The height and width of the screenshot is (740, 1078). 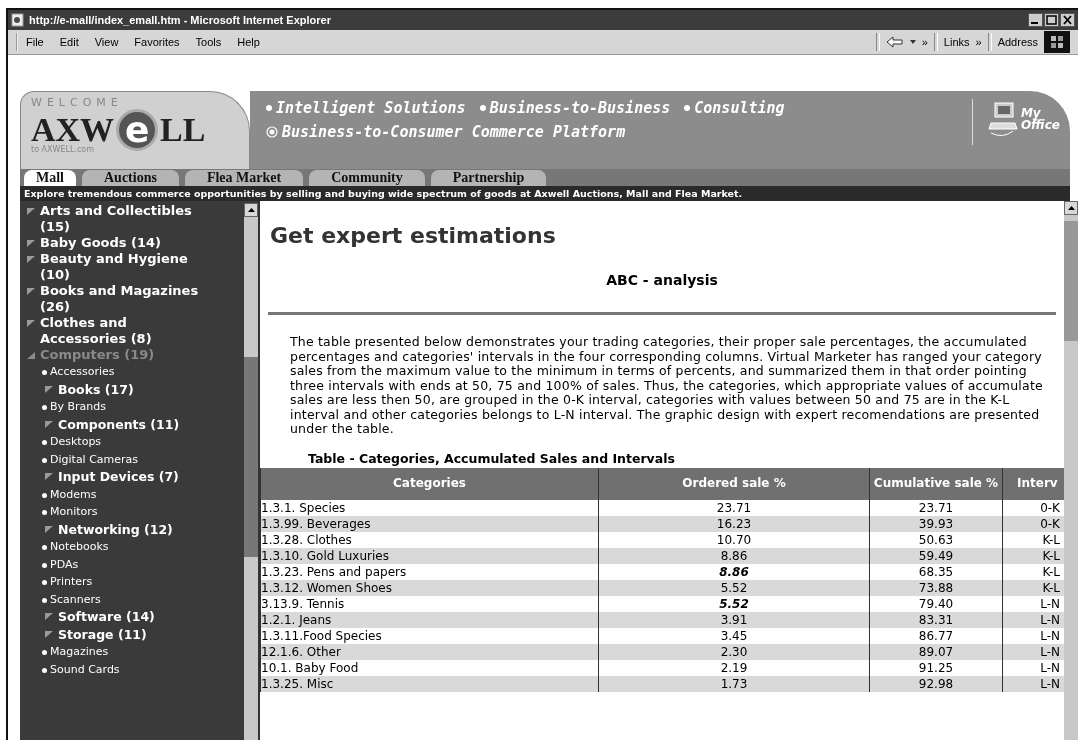 What do you see at coordinates (488, 178) in the screenshot?
I see `nav-tab: Partnership` at bounding box center [488, 178].